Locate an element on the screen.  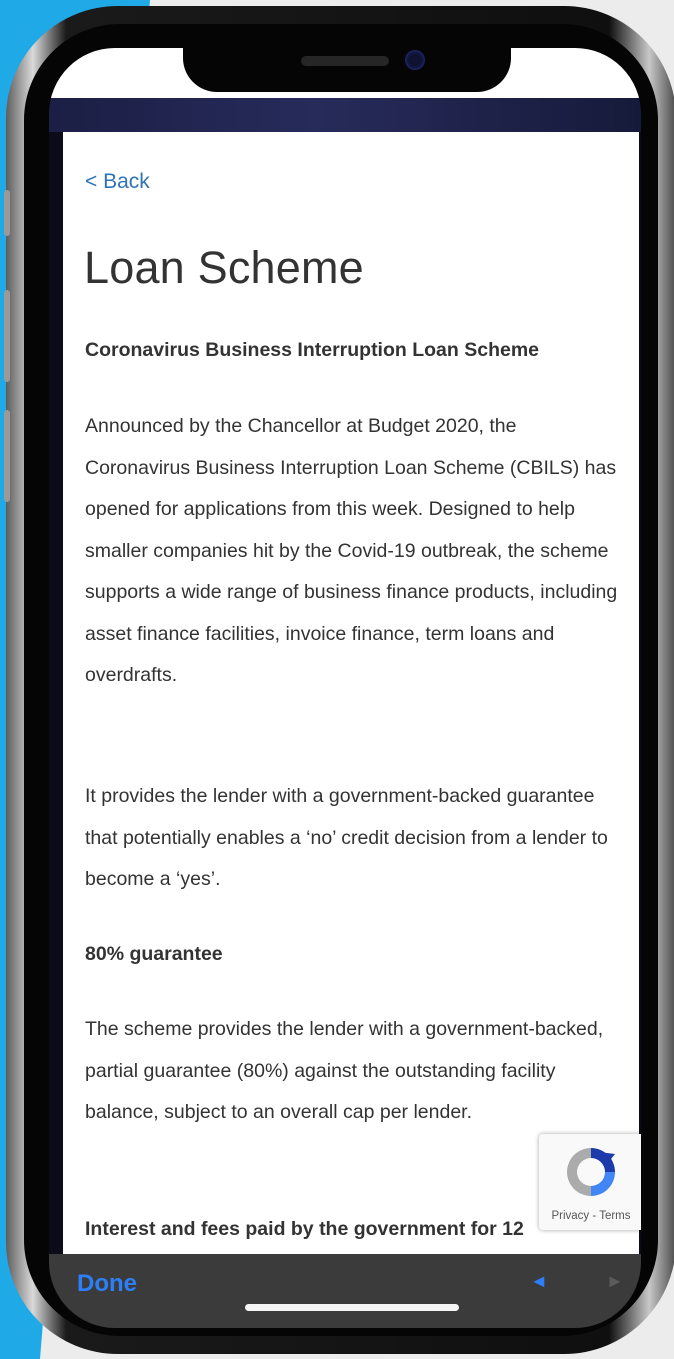
done-button: Done is located at coordinates (107, 1284).